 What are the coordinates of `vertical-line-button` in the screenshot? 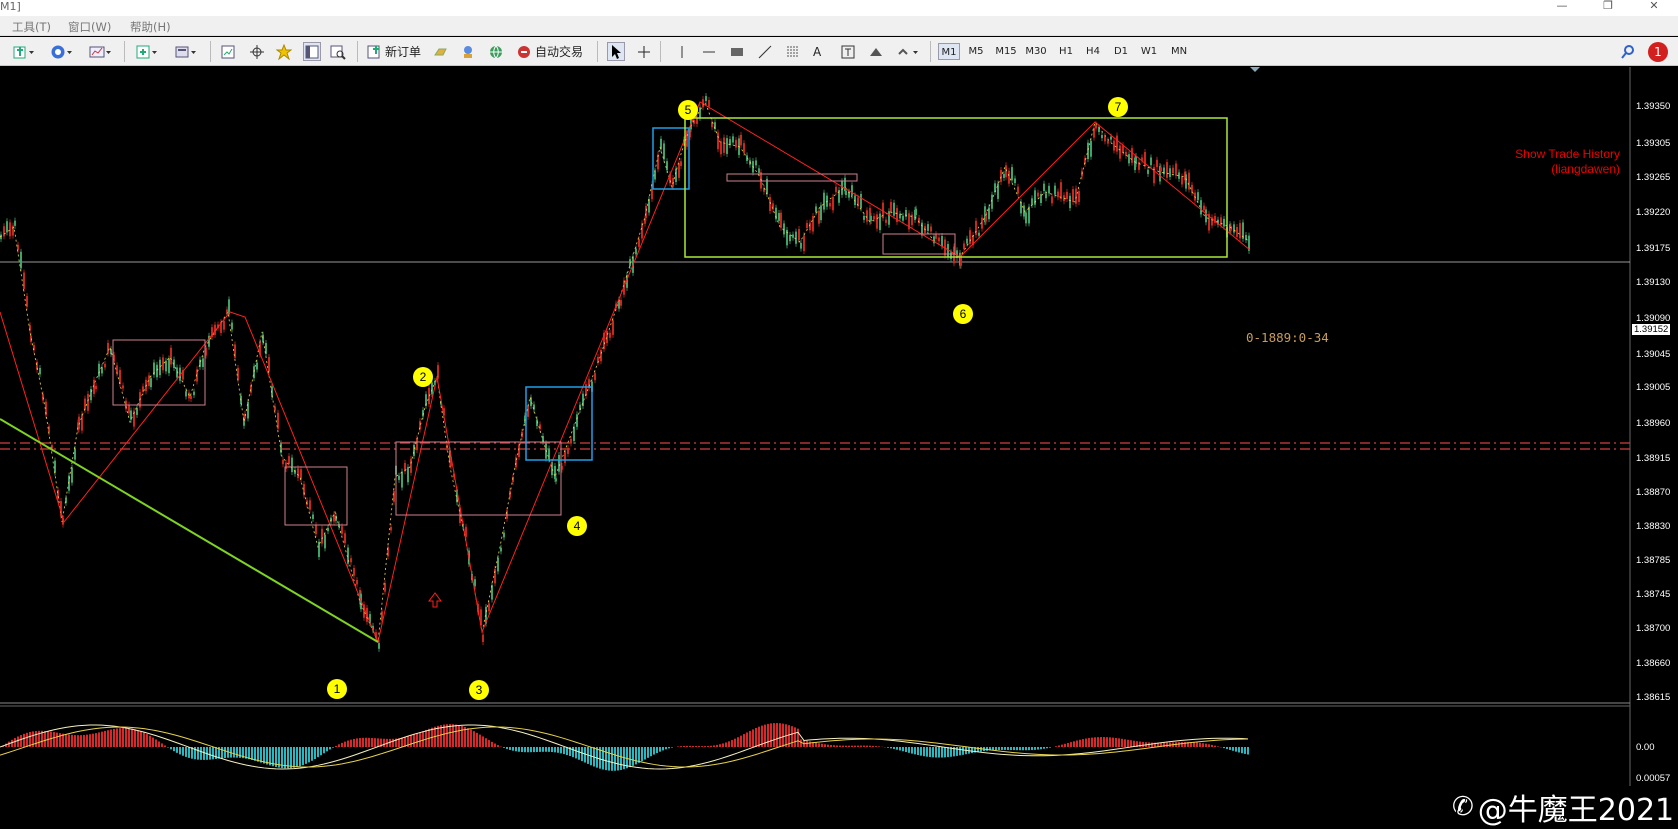 It's located at (682, 51).